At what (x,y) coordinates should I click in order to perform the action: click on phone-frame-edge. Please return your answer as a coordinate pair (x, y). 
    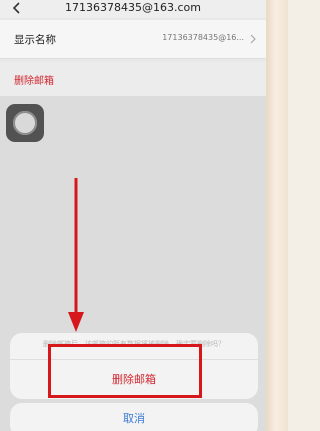
    Looking at the image, I should click on (277, 215).